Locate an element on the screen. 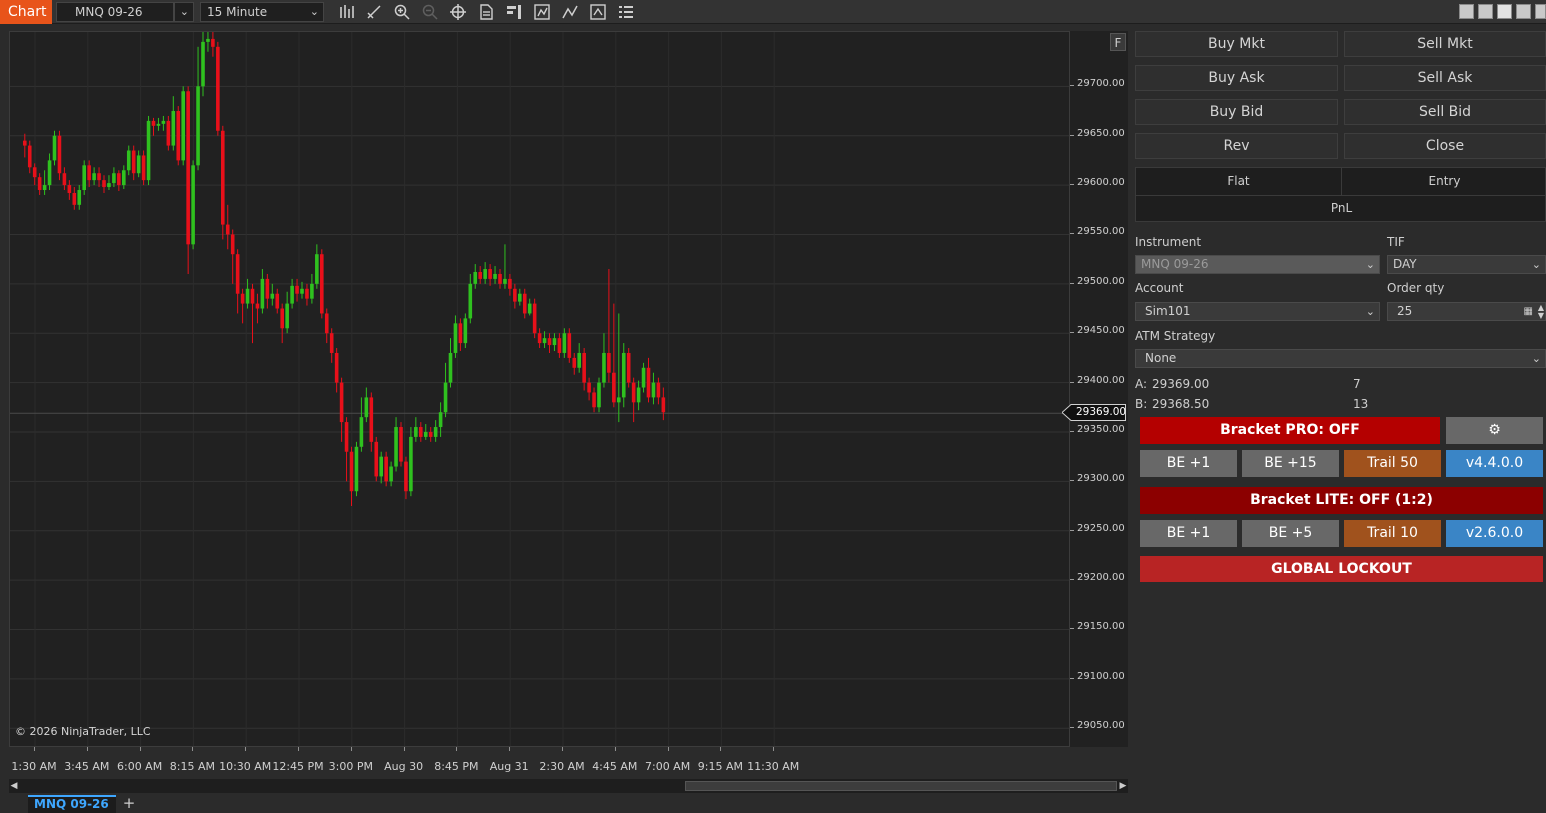 The height and width of the screenshot is (813, 1546). scrollbar-thumb is located at coordinates (901, 786).